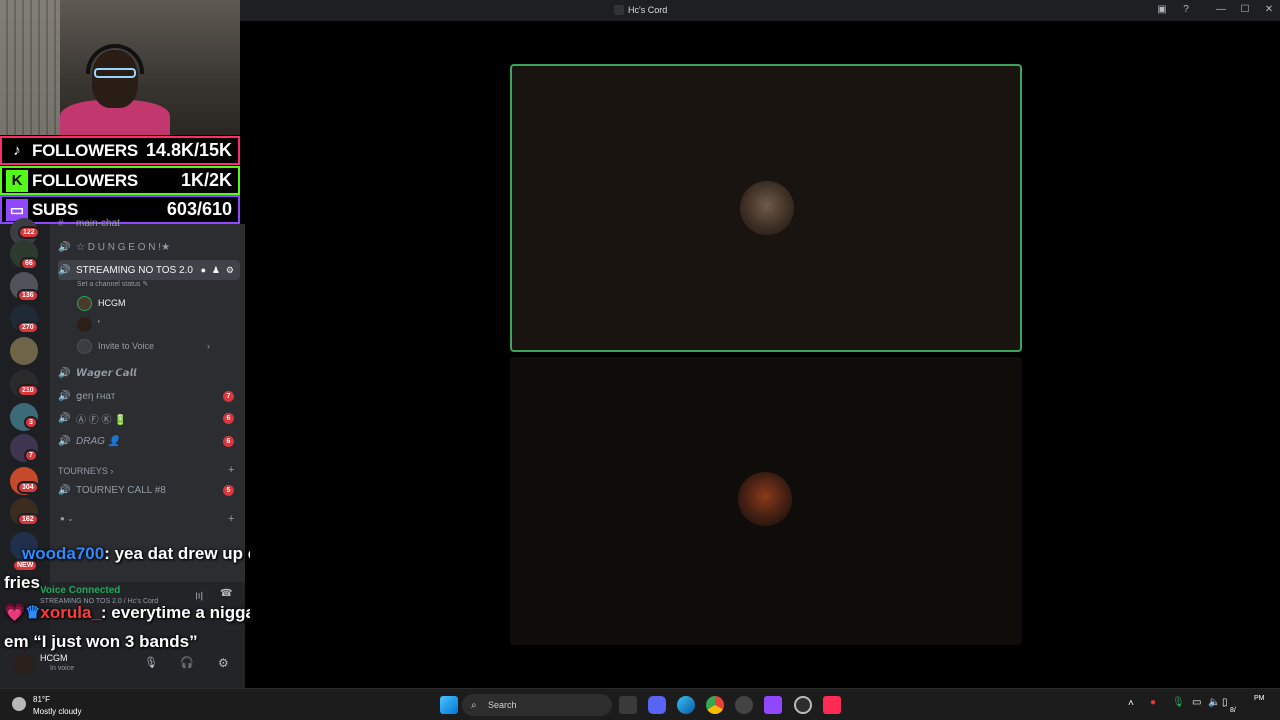 The image size is (1280, 720). What do you see at coordinates (126, 346) in the screenshot?
I see `invite-label: Invite to Voice` at bounding box center [126, 346].